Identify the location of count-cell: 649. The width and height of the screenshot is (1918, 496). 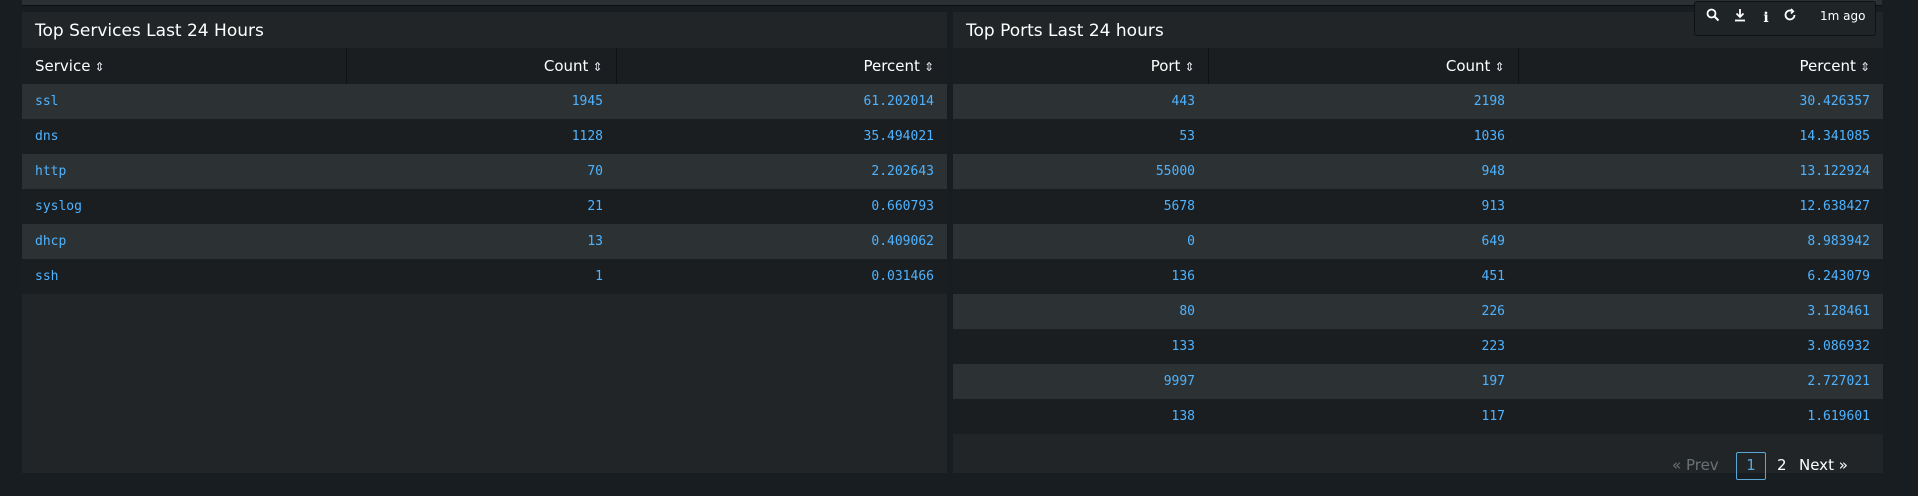
(1363, 241).